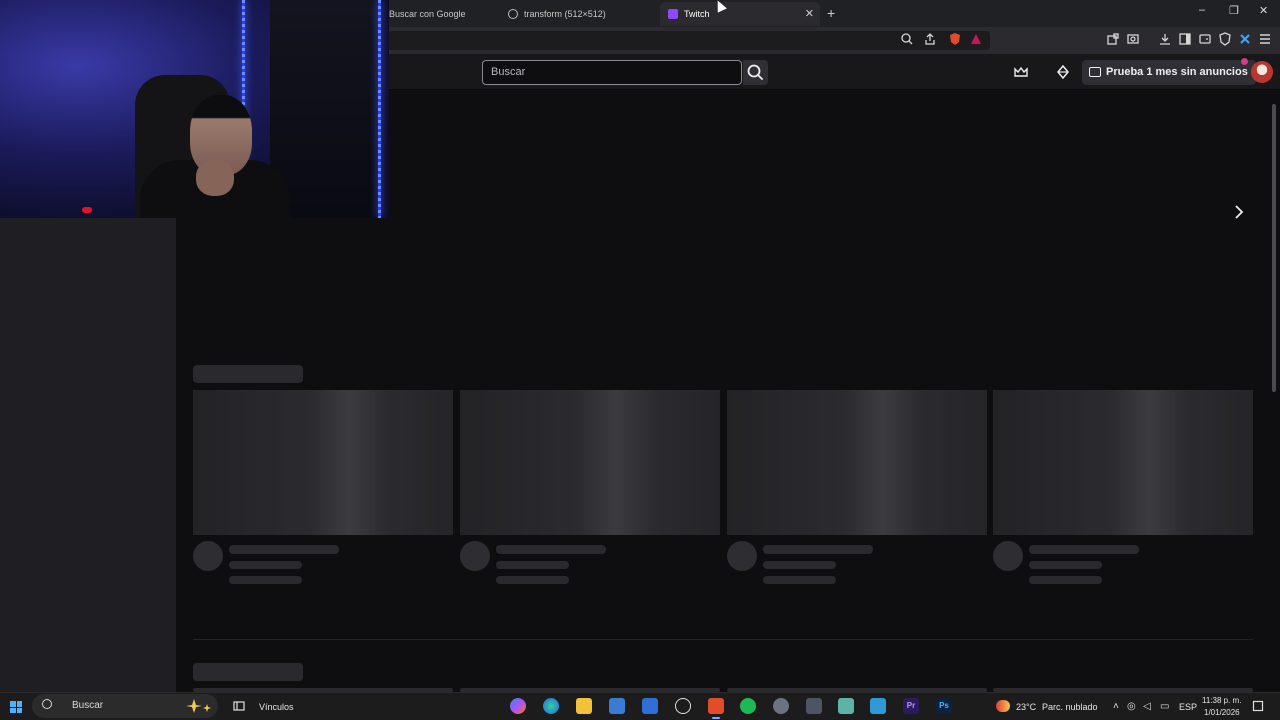 Image resolution: width=1280 pixels, height=720 pixels. Describe the element at coordinates (685, 40) in the screenshot. I see `address-bar` at that location.